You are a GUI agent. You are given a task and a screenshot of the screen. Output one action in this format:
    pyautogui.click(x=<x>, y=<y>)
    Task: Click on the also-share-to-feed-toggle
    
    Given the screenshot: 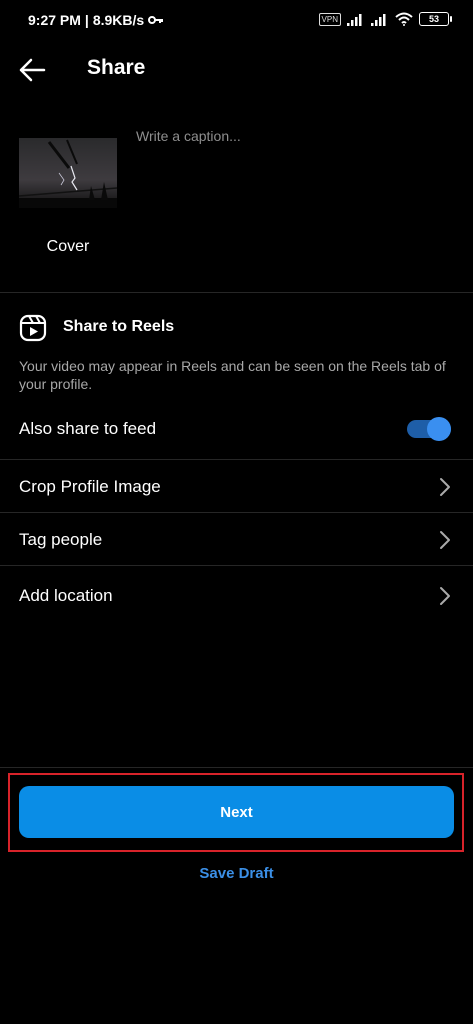 What is the action you would take?
    pyautogui.click(x=429, y=429)
    